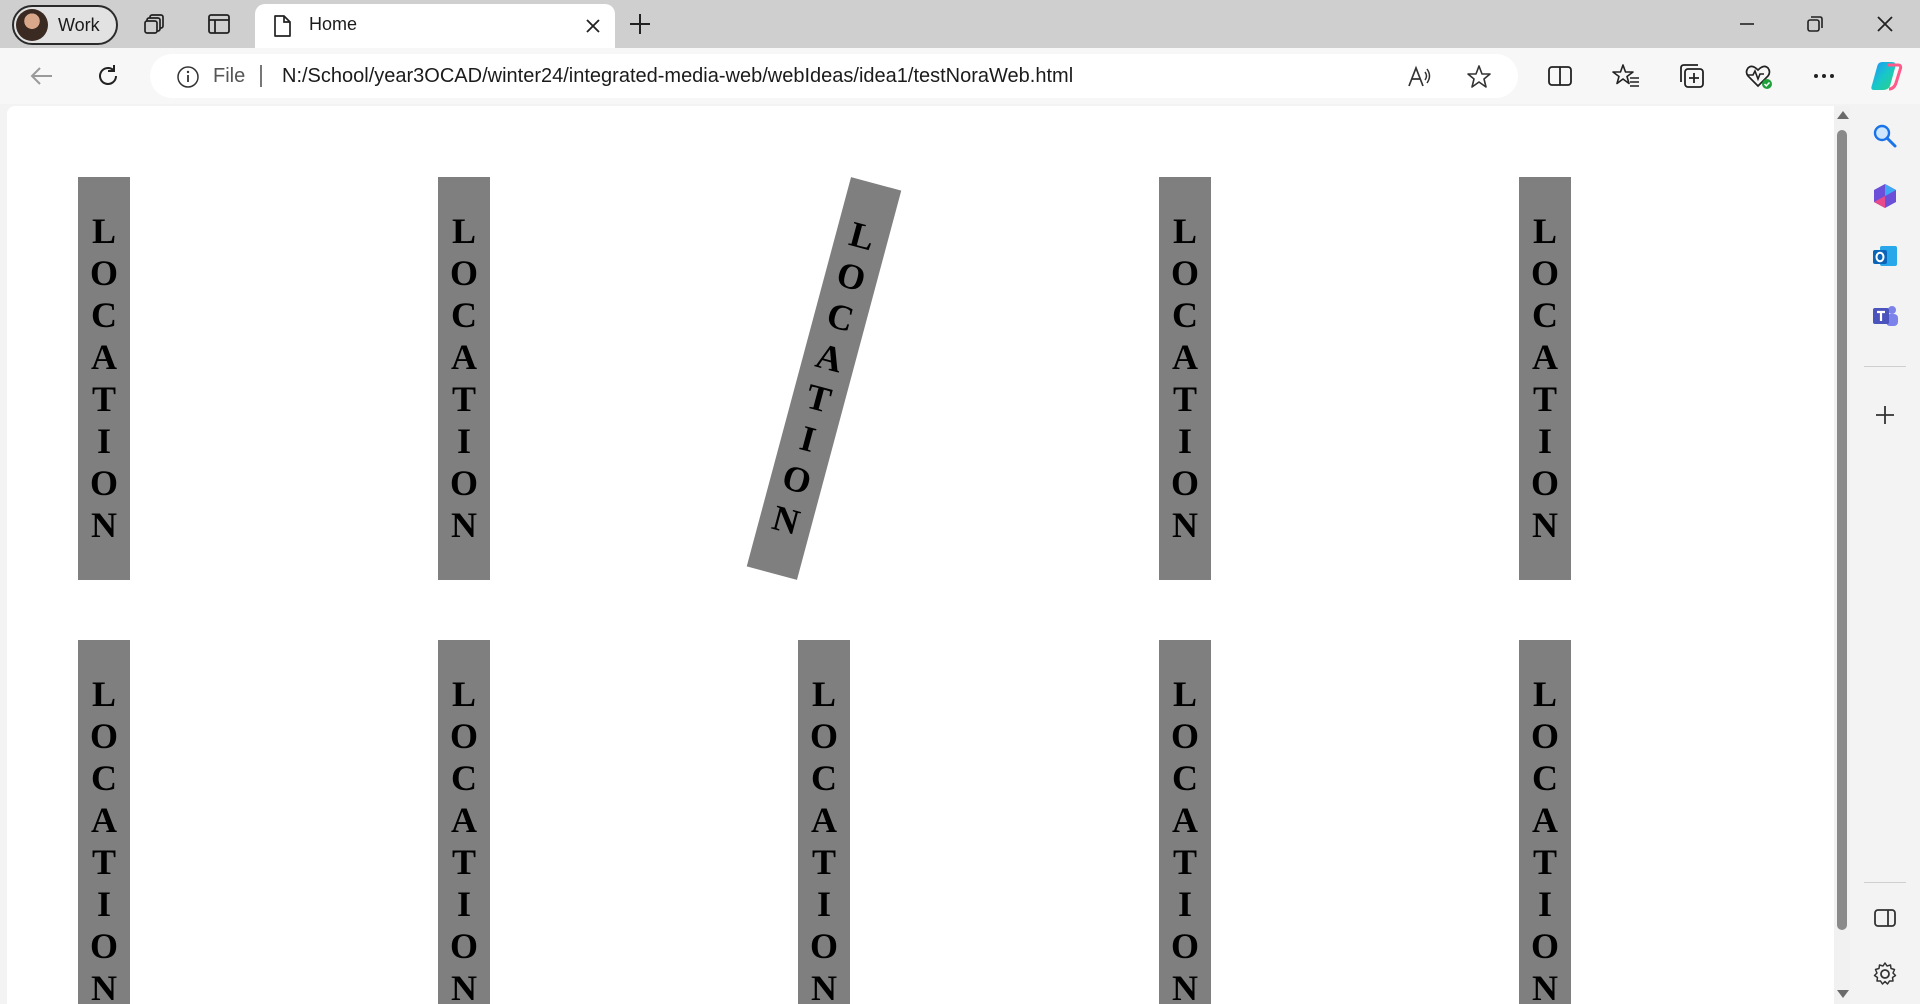 The width and height of the screenshot is (1920, 1004). I want to click on profile-button: Work, so click(65, 25).